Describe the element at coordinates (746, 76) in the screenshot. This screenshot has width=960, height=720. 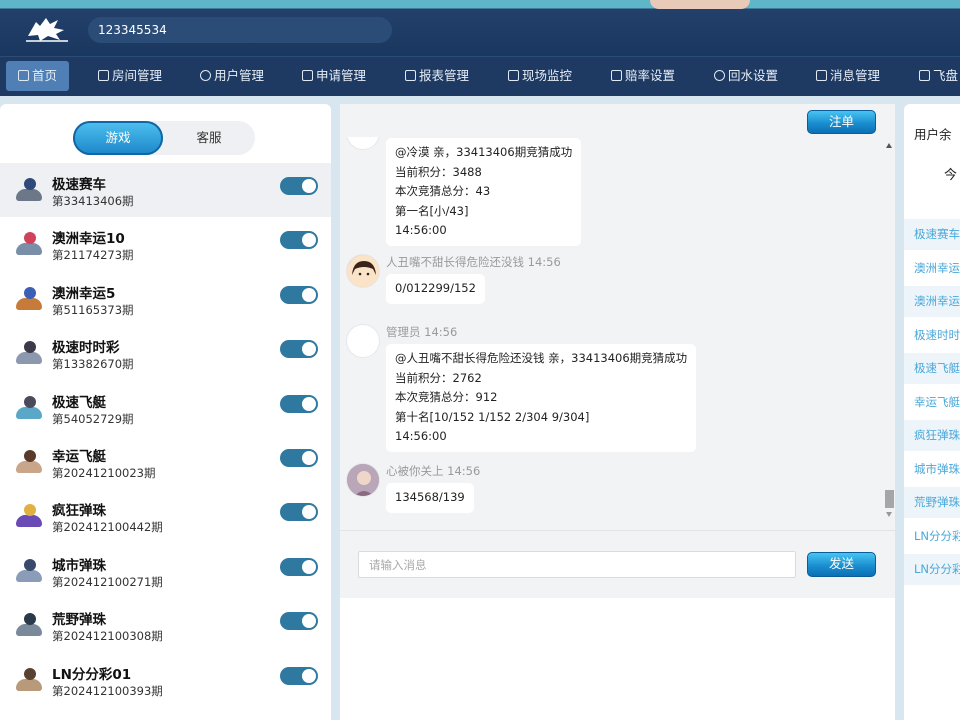
I see `nav-rebate-settings: 回水设置` at that location.